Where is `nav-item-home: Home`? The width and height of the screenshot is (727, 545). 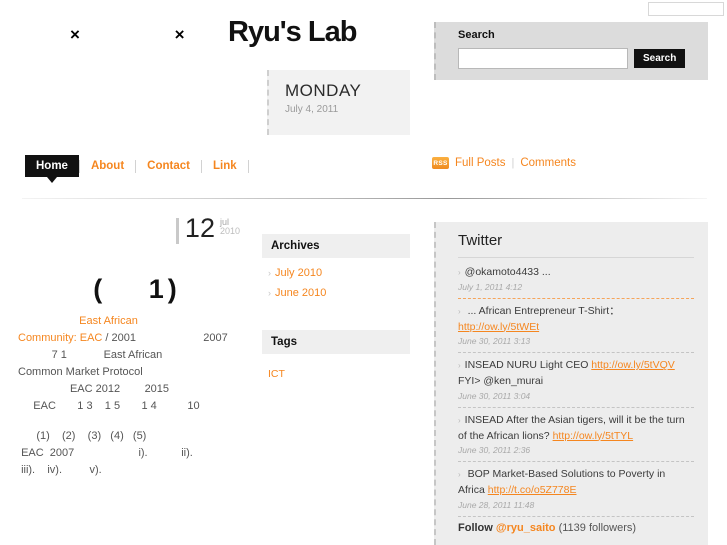 nav-item-home: Home is located at coordinates (52, 169).